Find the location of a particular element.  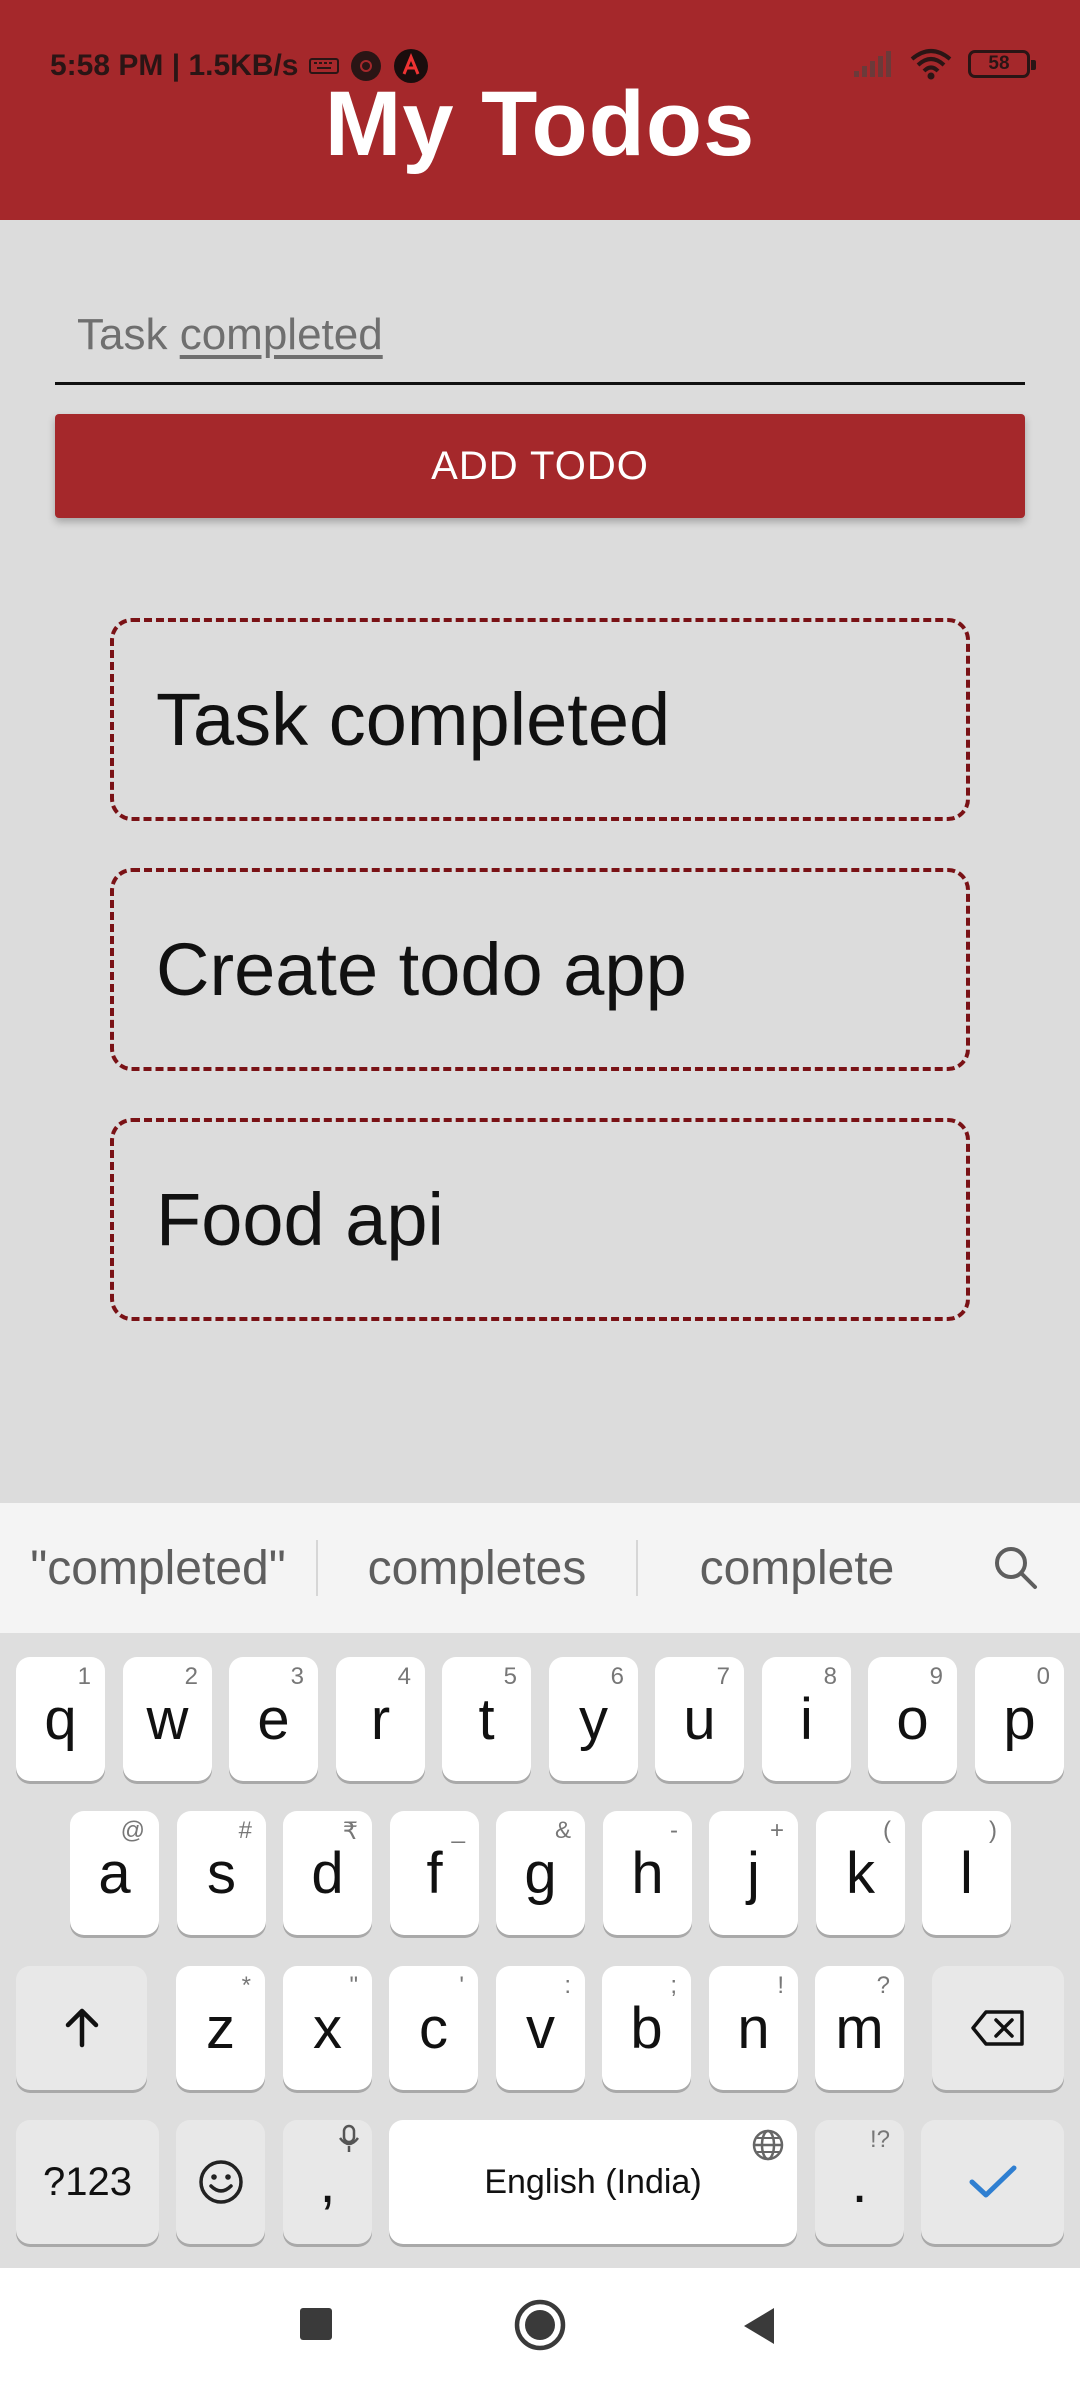

period-key-hint: !? is located at coordinates (879, 2139).